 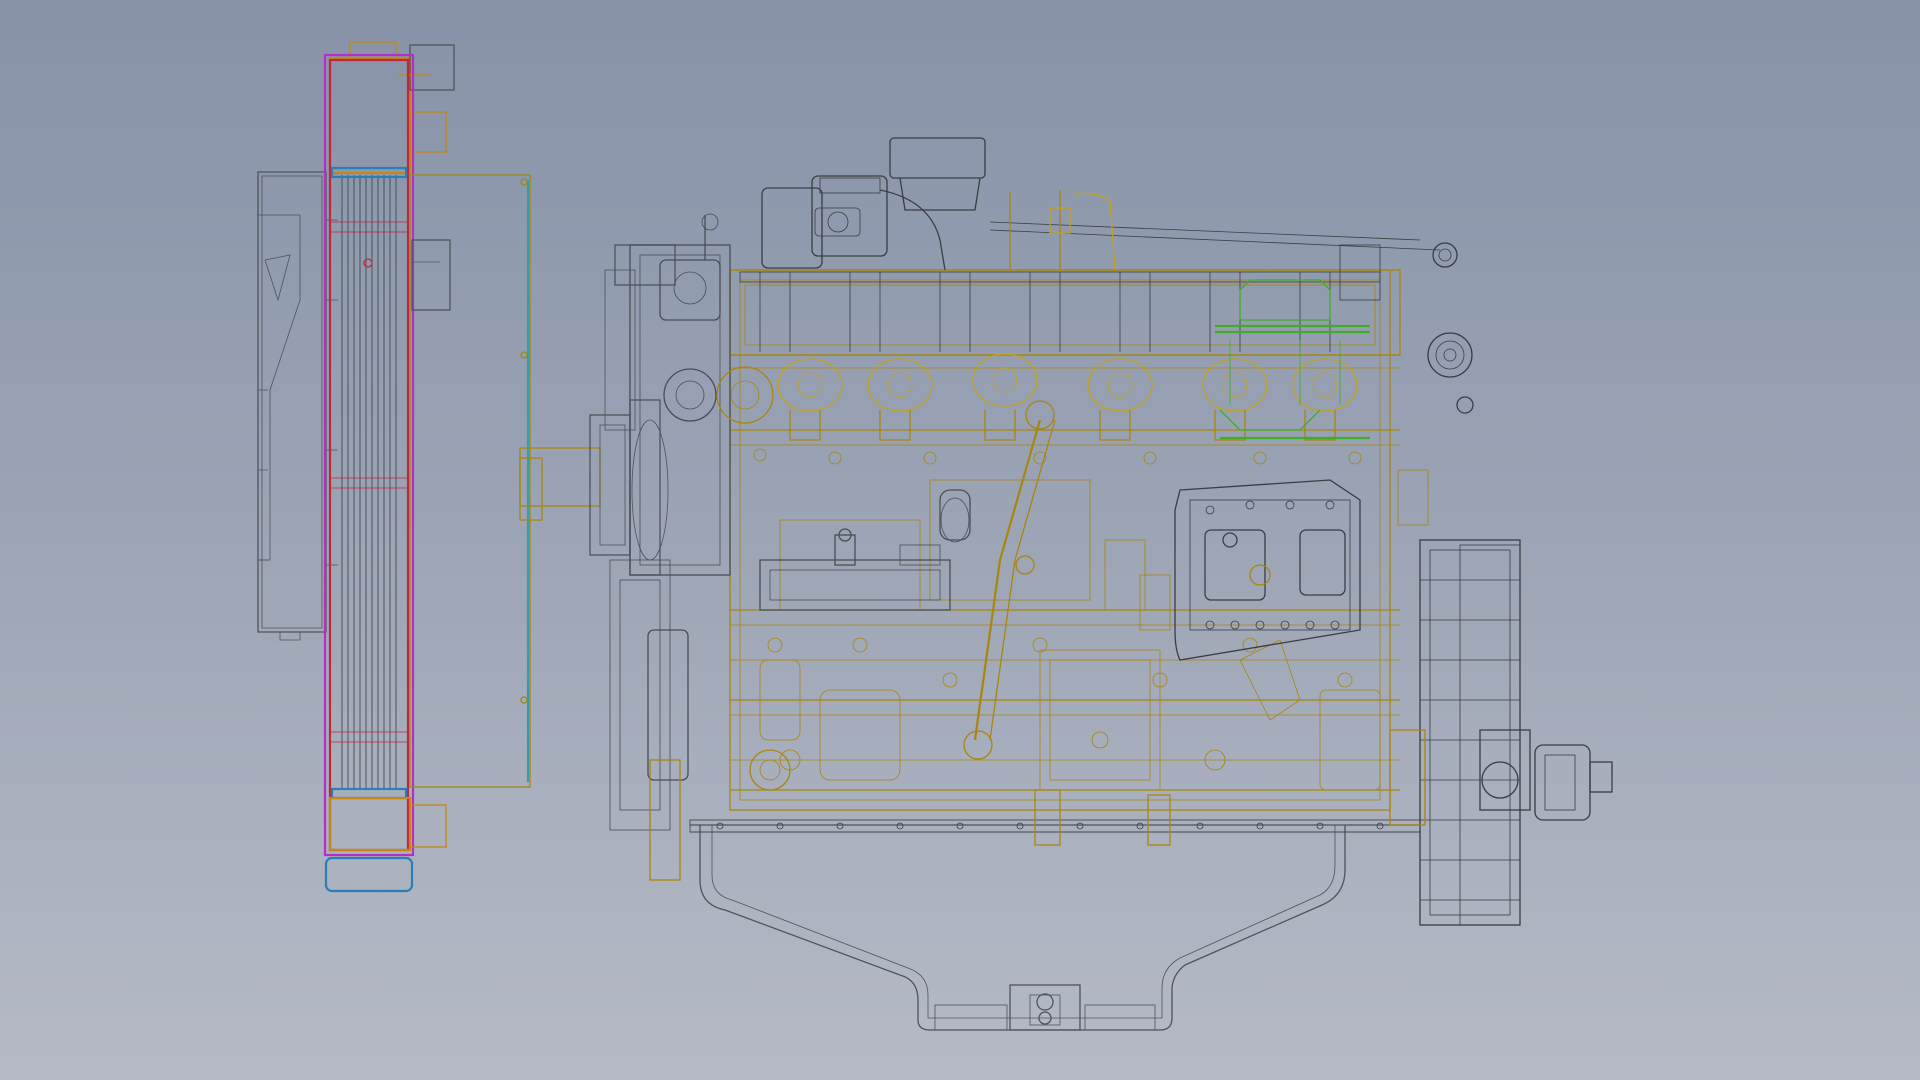 What do you see at coordinates (700, 547) in the screenshot?
I see `timing-cover` at bounding box center [700, 547].